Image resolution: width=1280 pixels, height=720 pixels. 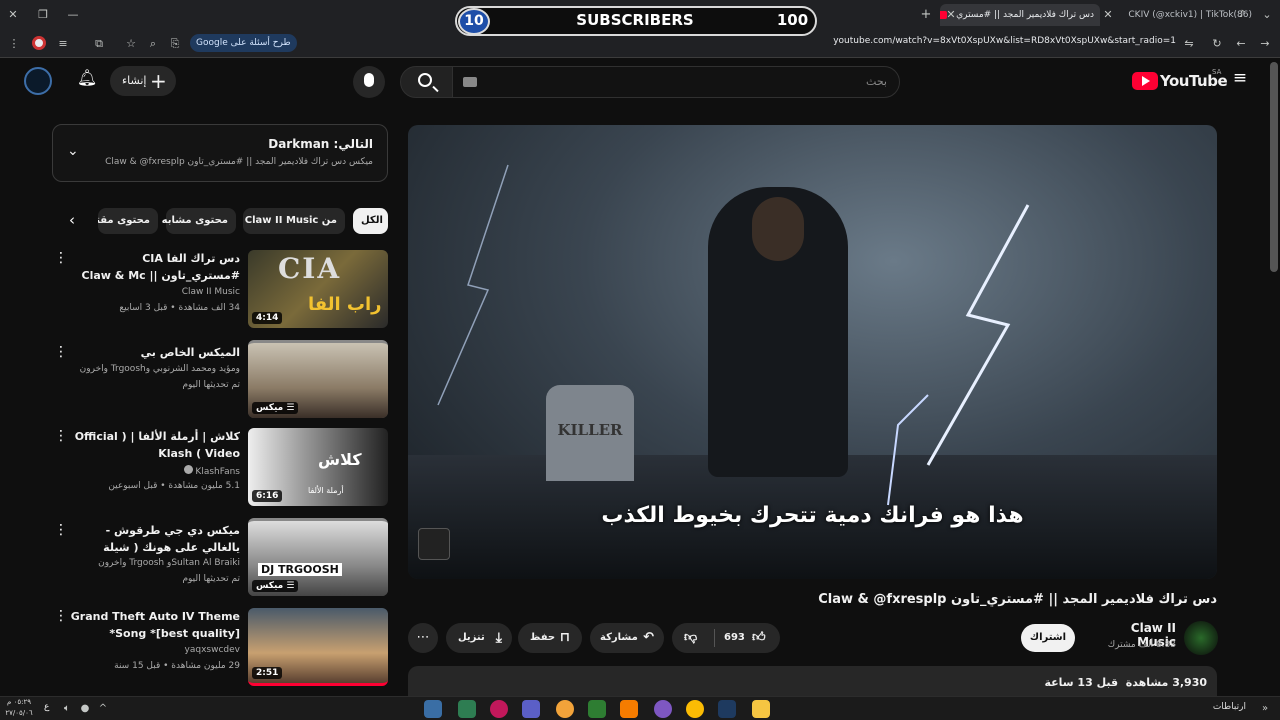 I want to click on restore-window-icon: ❐, so click(x=43, y=15).